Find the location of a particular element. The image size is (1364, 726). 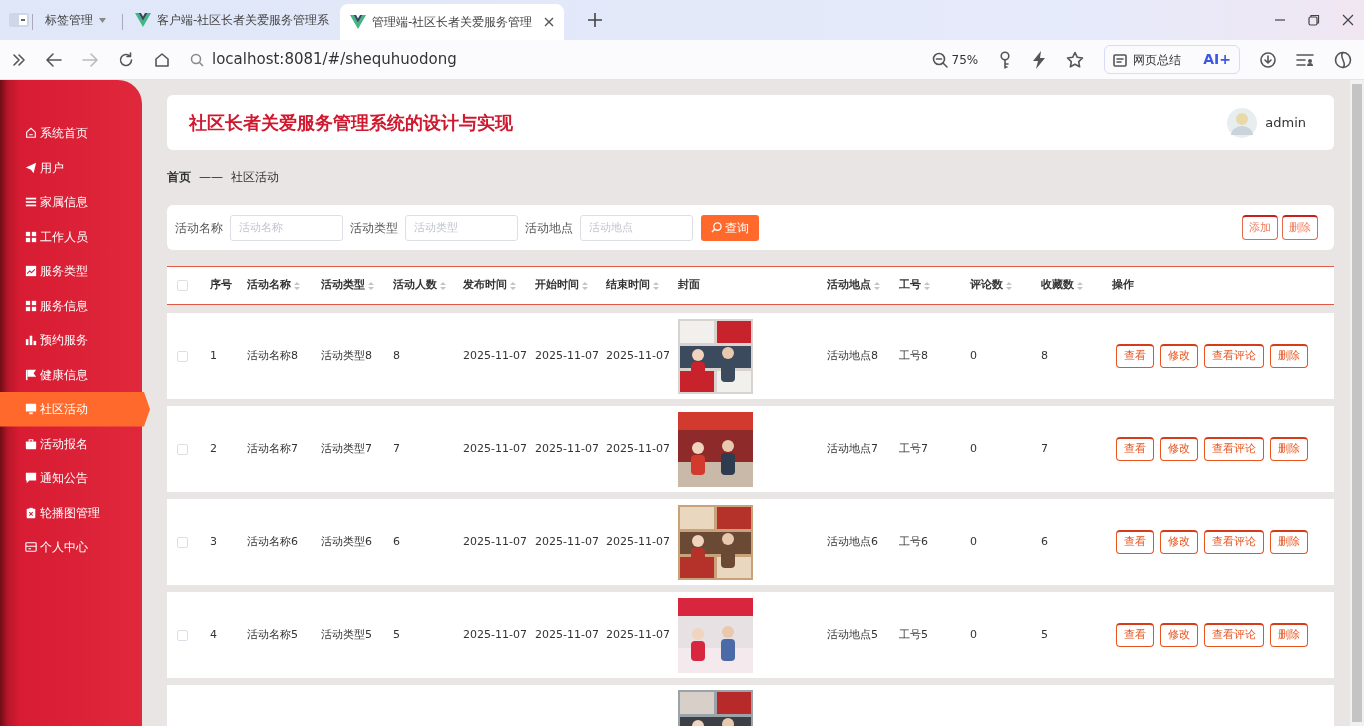

field-label: 活动类型 is located at coordinates (374, 228).